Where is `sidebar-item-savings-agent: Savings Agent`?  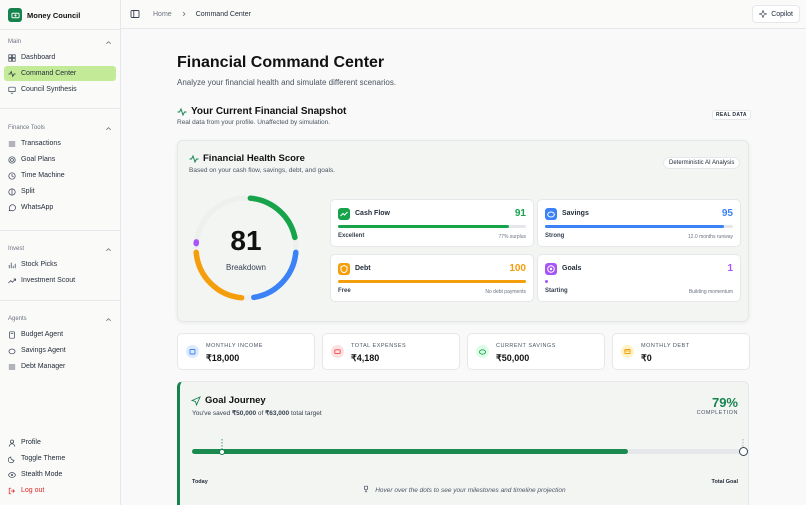 sidebar-item-savings-agent: Savings Agent is located at coordinates (60, 350).